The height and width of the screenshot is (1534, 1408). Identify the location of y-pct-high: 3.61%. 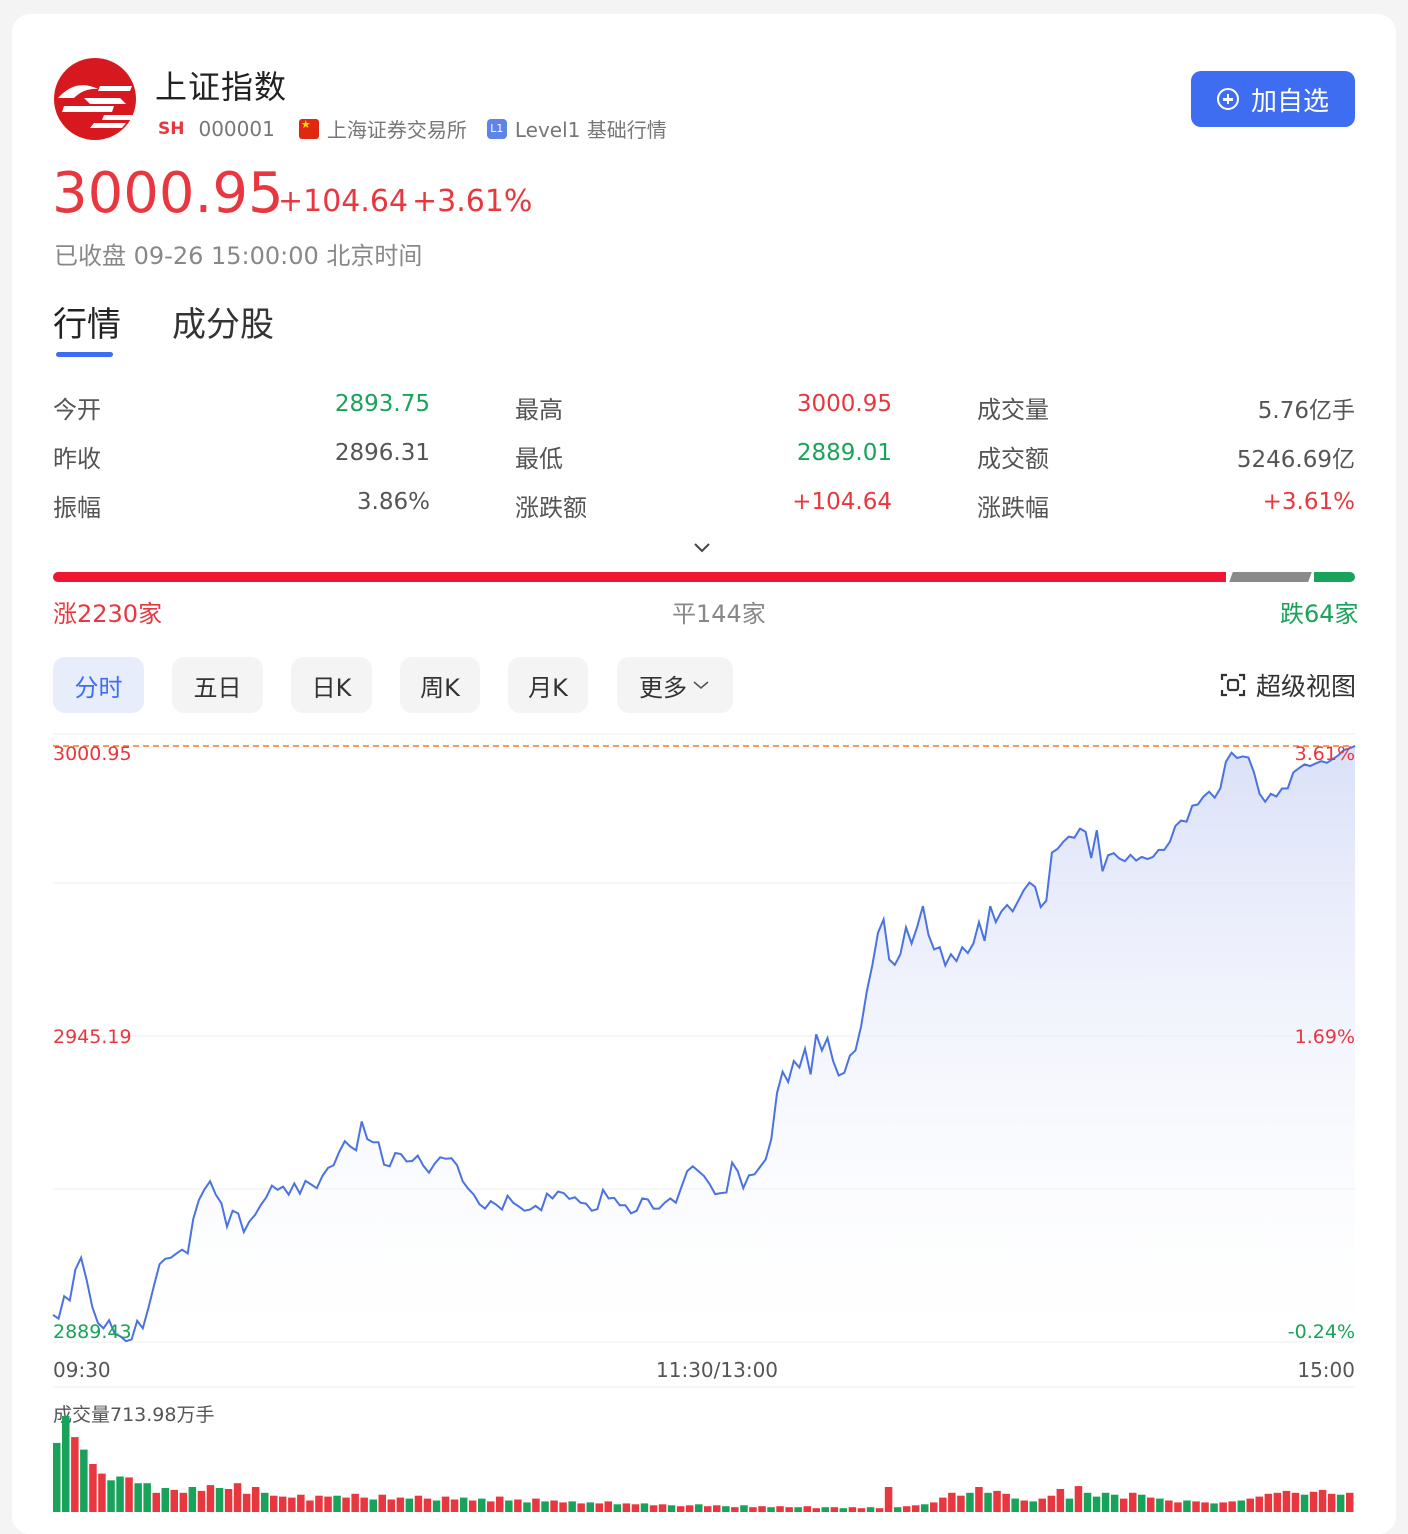
(1324, 754).